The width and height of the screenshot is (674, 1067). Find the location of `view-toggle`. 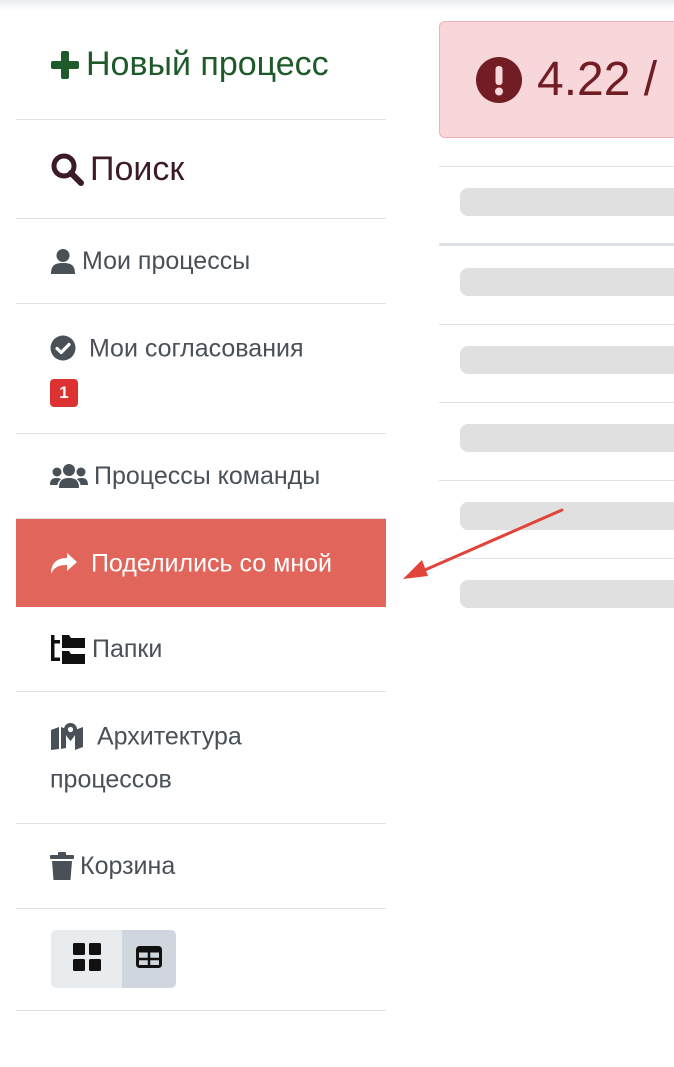

view-toggle is located at coordinates (201, 960).